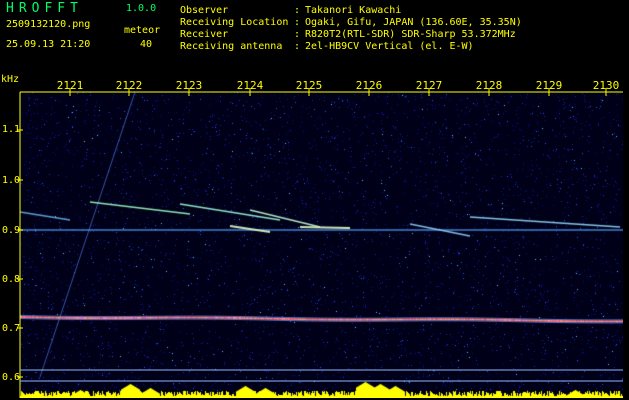  Describe the element at coordinates (10, 79) in the screenshot. I see `y-axis-unit: kHz` at that location.